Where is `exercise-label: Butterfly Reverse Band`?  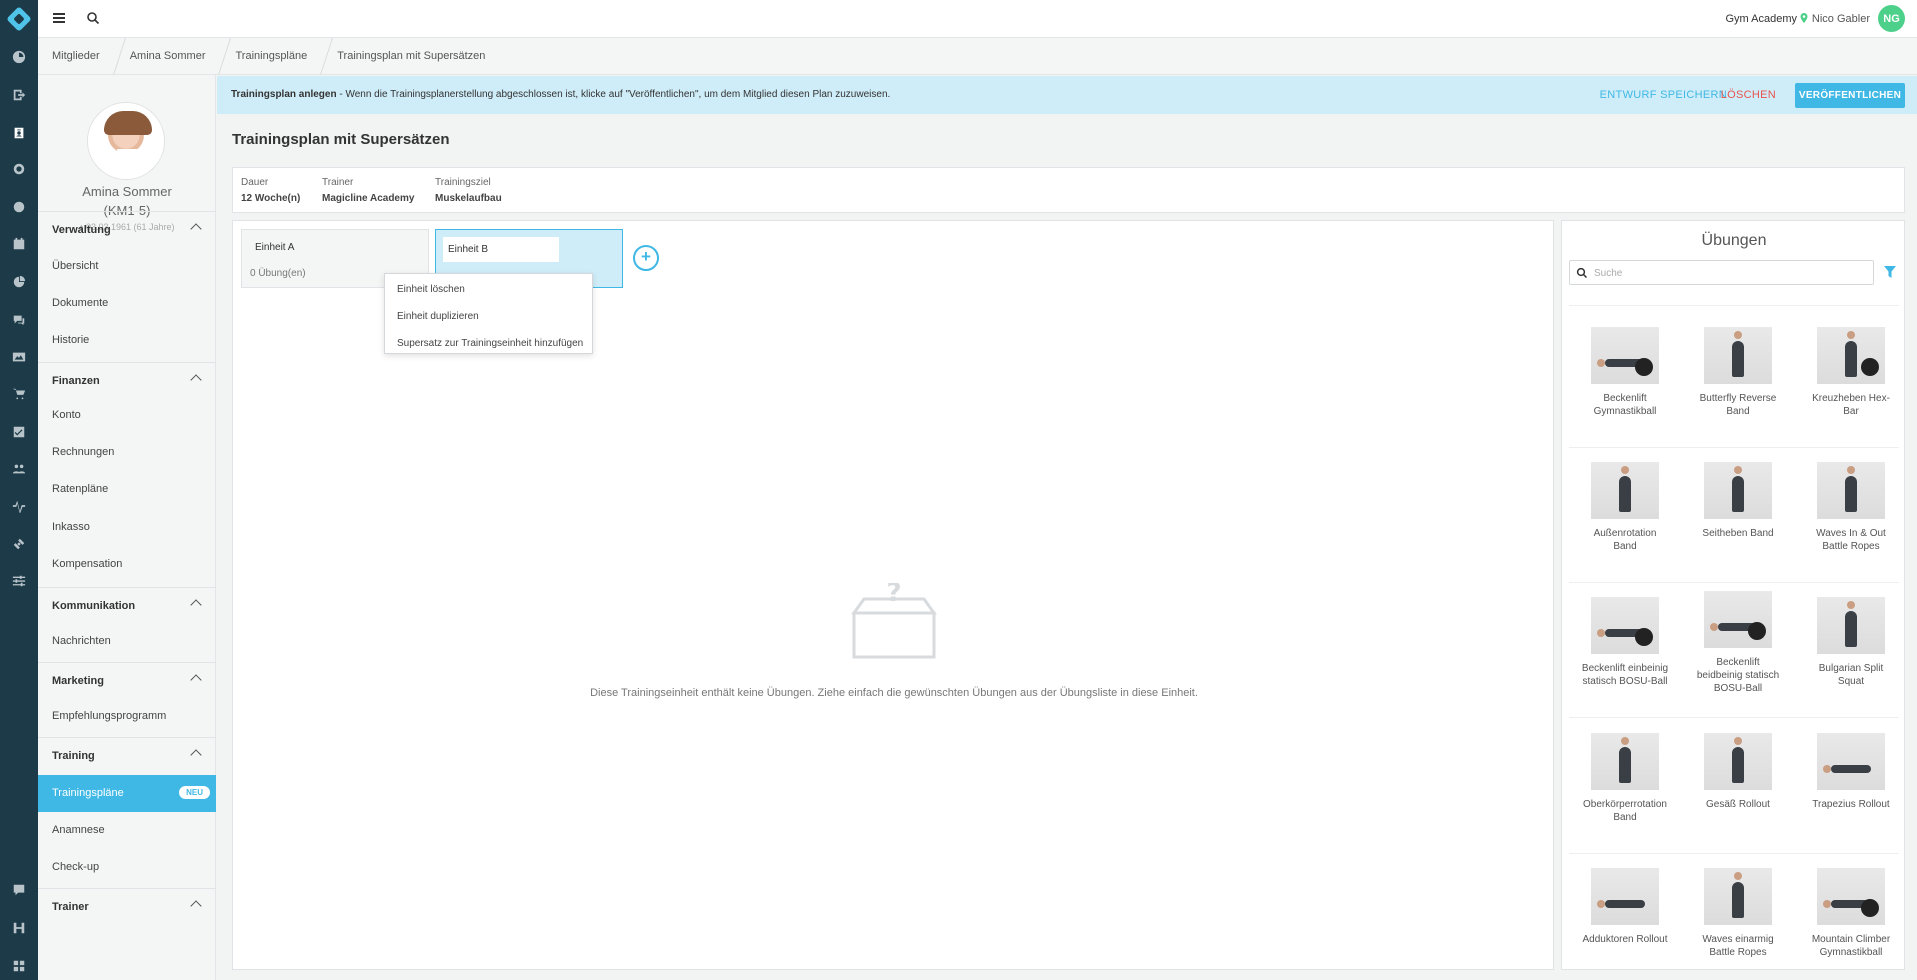 exercise-label: Butterfly Reverse Band is located at coordinates (1738, 405).